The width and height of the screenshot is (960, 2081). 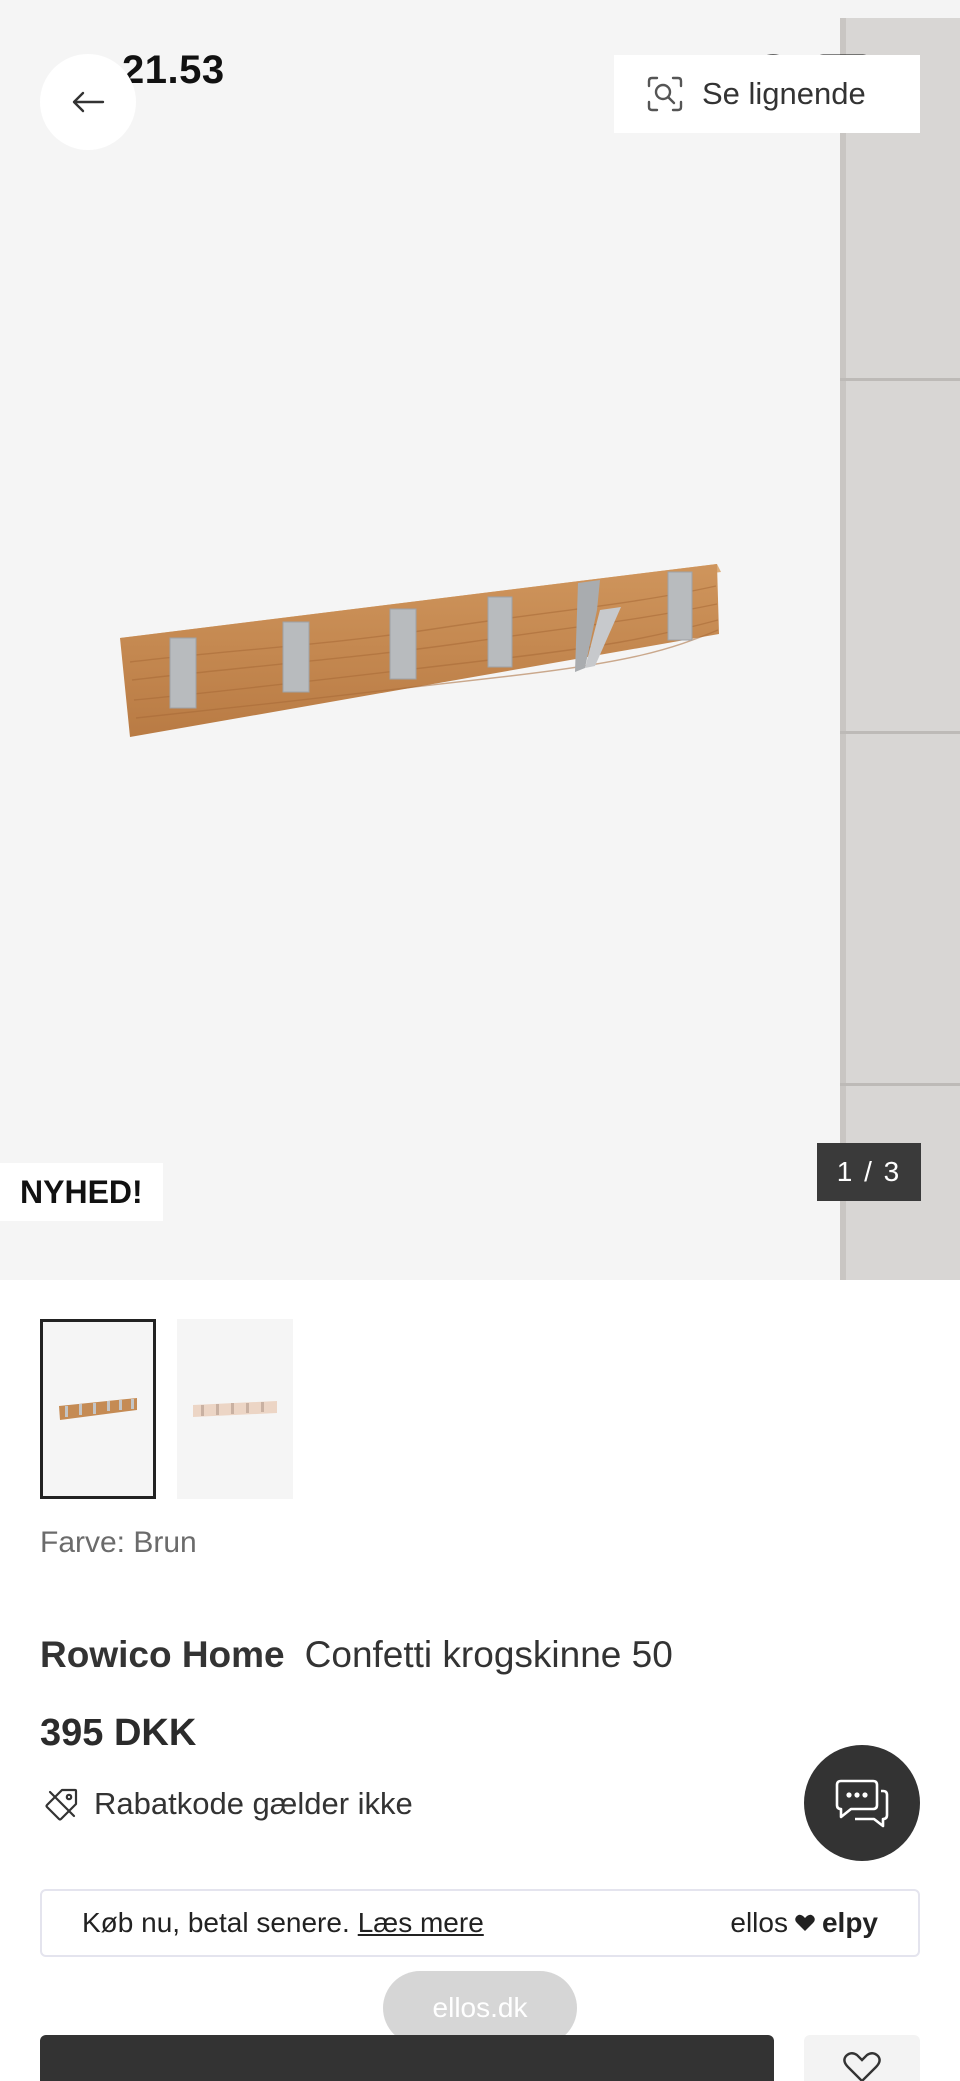 What do you see at coordinates (407, 2058) in the screenshot?
I see `add-to-cart-button` at bounding box center [407, 2058].